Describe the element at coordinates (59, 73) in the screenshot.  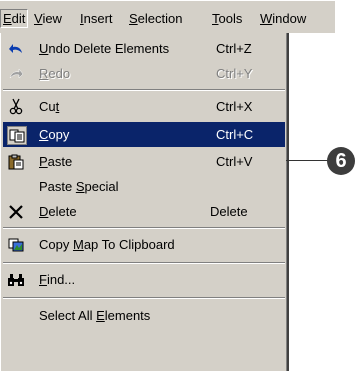
I see `redo-label: edo` at that location.